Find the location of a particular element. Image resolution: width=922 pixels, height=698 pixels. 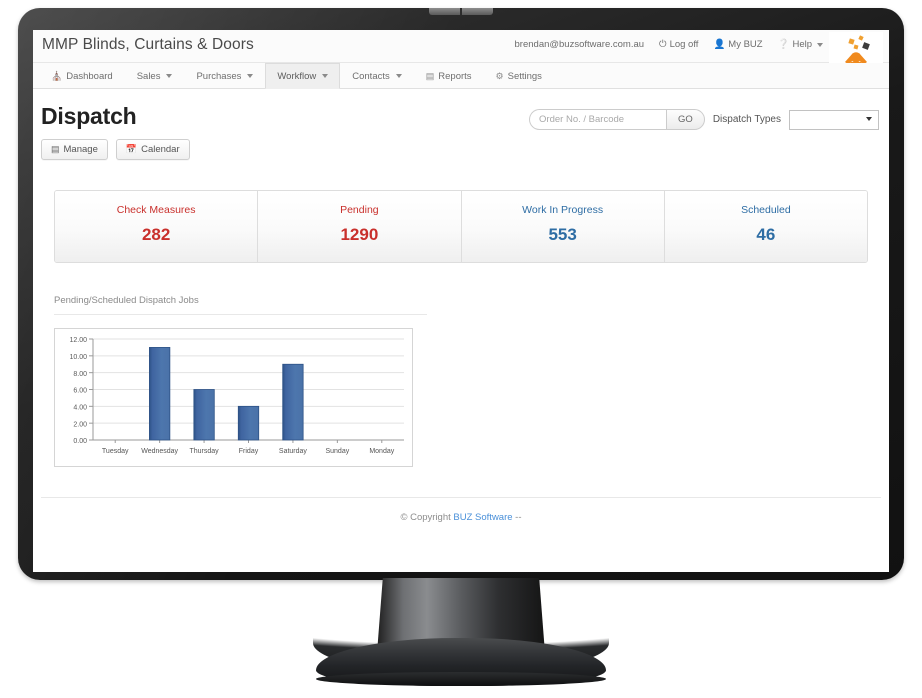

manage-button: ▤ Manage is located at coordinates (74, 149).